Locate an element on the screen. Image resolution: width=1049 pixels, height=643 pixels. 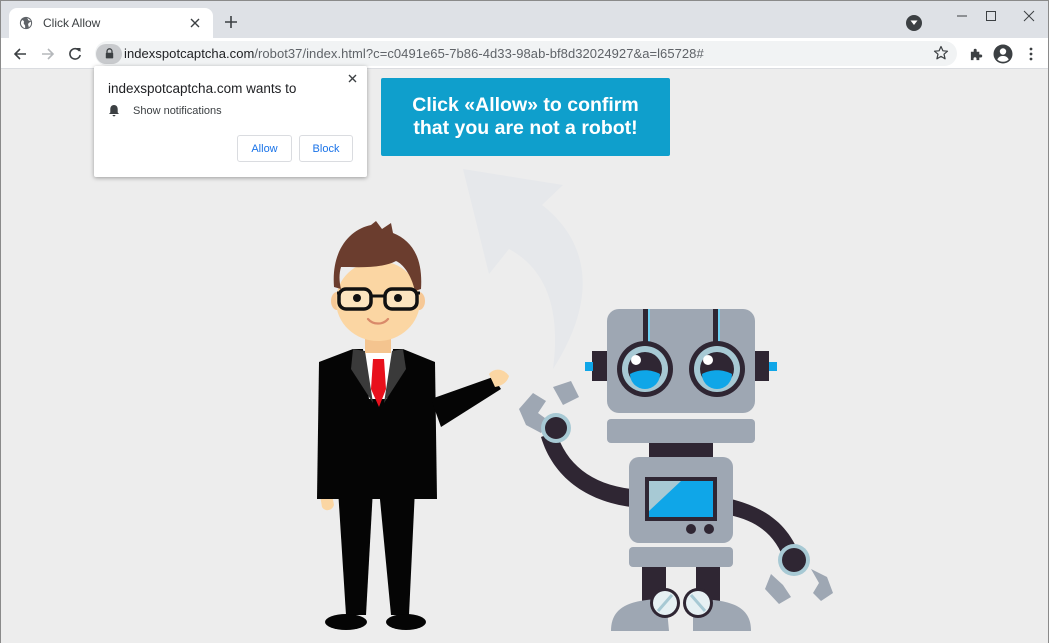
block-button: Block is located at coordinates (326, 148).